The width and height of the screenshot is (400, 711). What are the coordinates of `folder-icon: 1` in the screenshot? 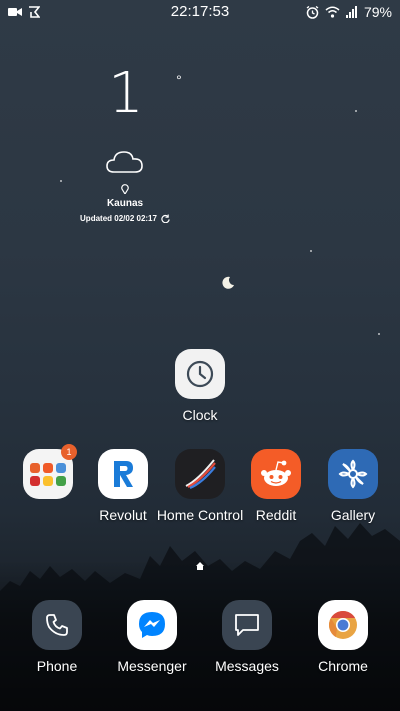 It's located at (50, 471).